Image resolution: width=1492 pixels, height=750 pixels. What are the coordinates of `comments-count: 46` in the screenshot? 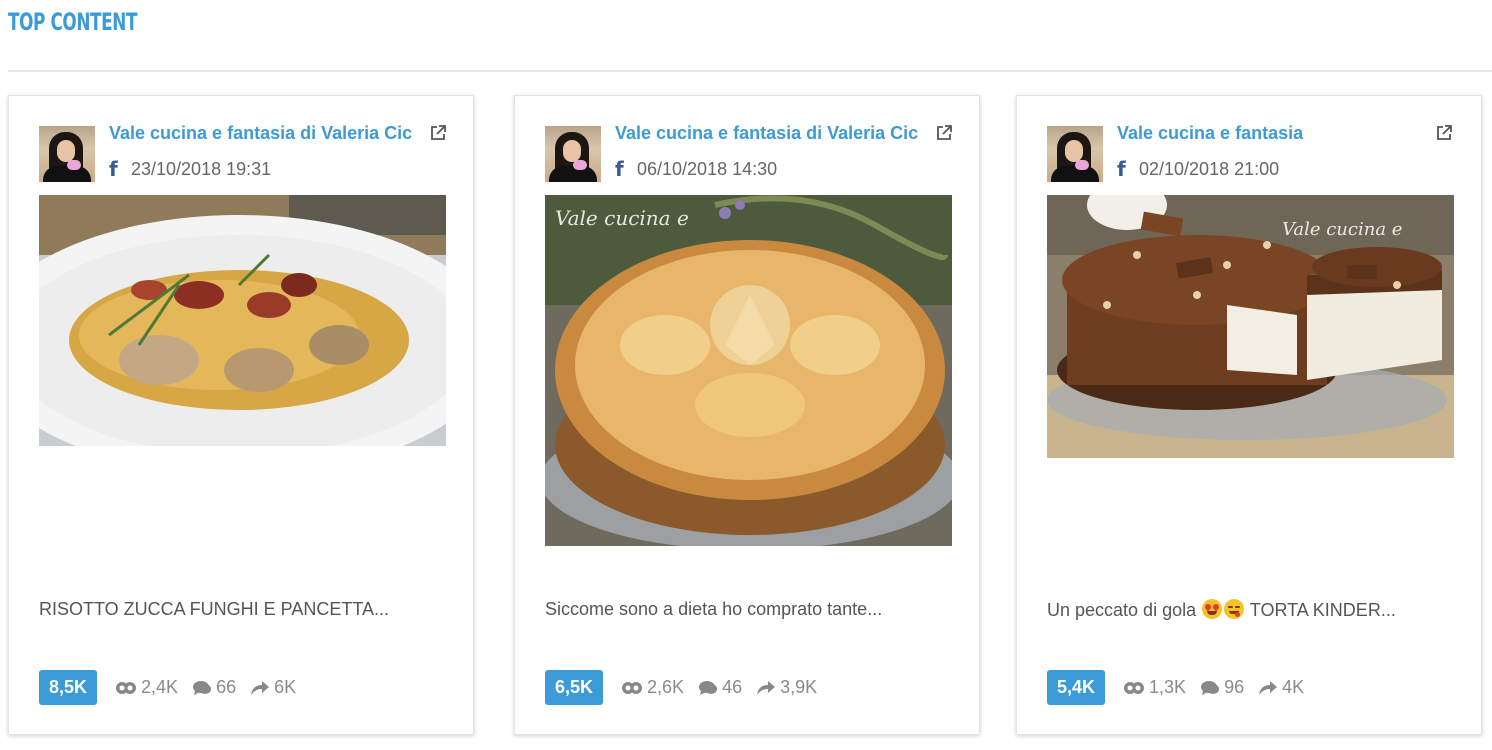 It's located at (732, 687).